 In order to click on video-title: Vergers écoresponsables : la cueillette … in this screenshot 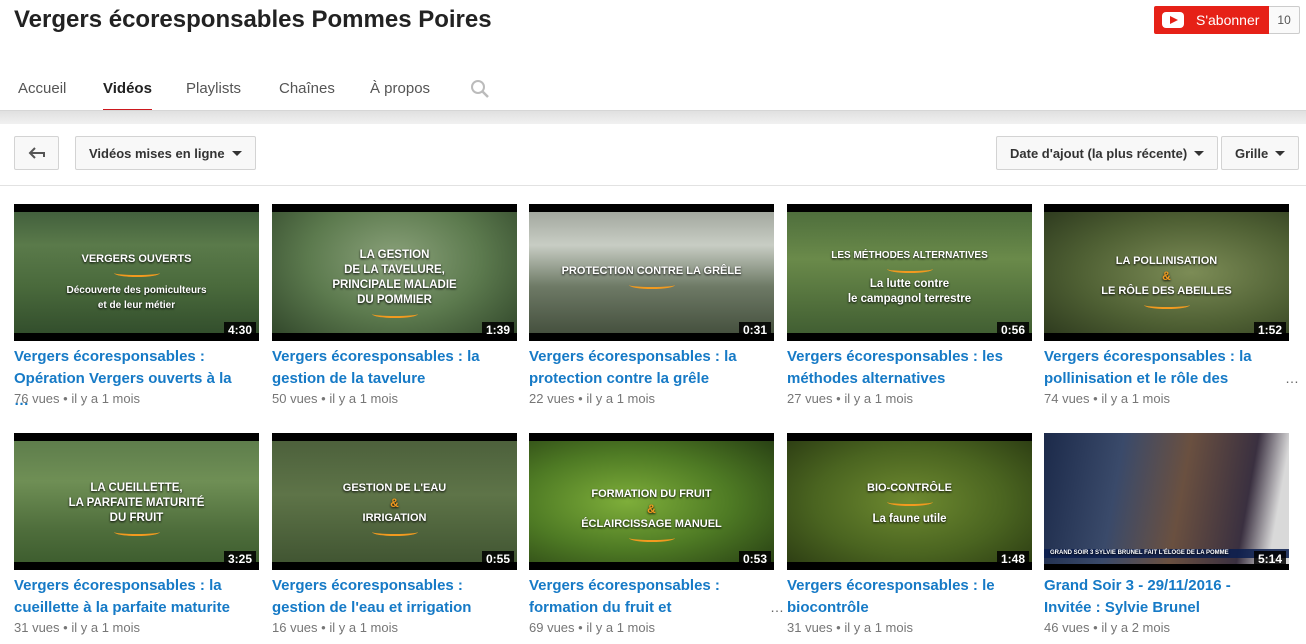, I will do `click(131, 597)`.